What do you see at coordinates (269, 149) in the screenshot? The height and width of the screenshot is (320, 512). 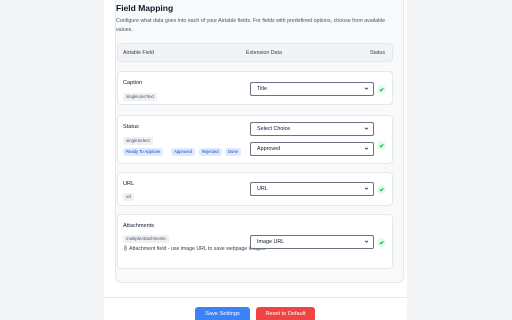 I see `select-value: Approved` at bounding box center [269, 149].